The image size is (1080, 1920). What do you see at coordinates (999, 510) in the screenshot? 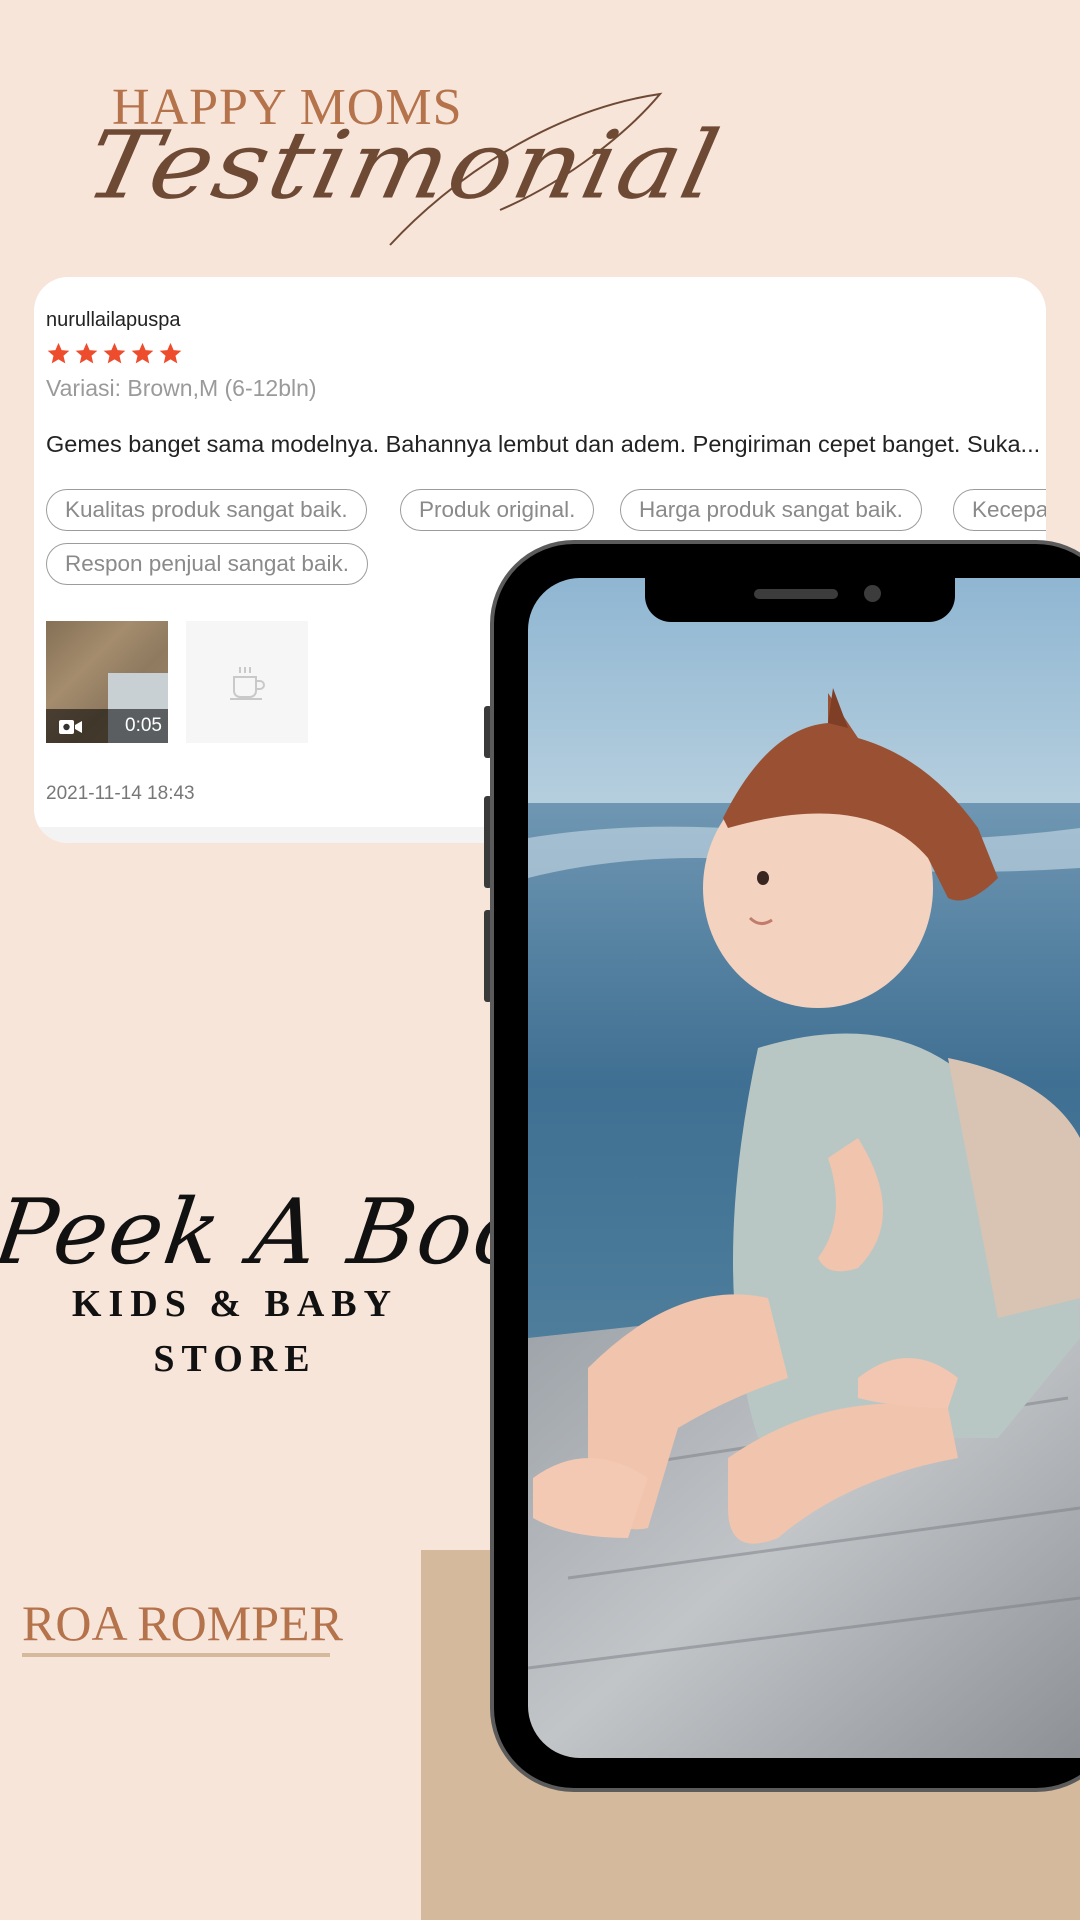
I see `review-tag: Kecepa` at bounding box center [999, 510].